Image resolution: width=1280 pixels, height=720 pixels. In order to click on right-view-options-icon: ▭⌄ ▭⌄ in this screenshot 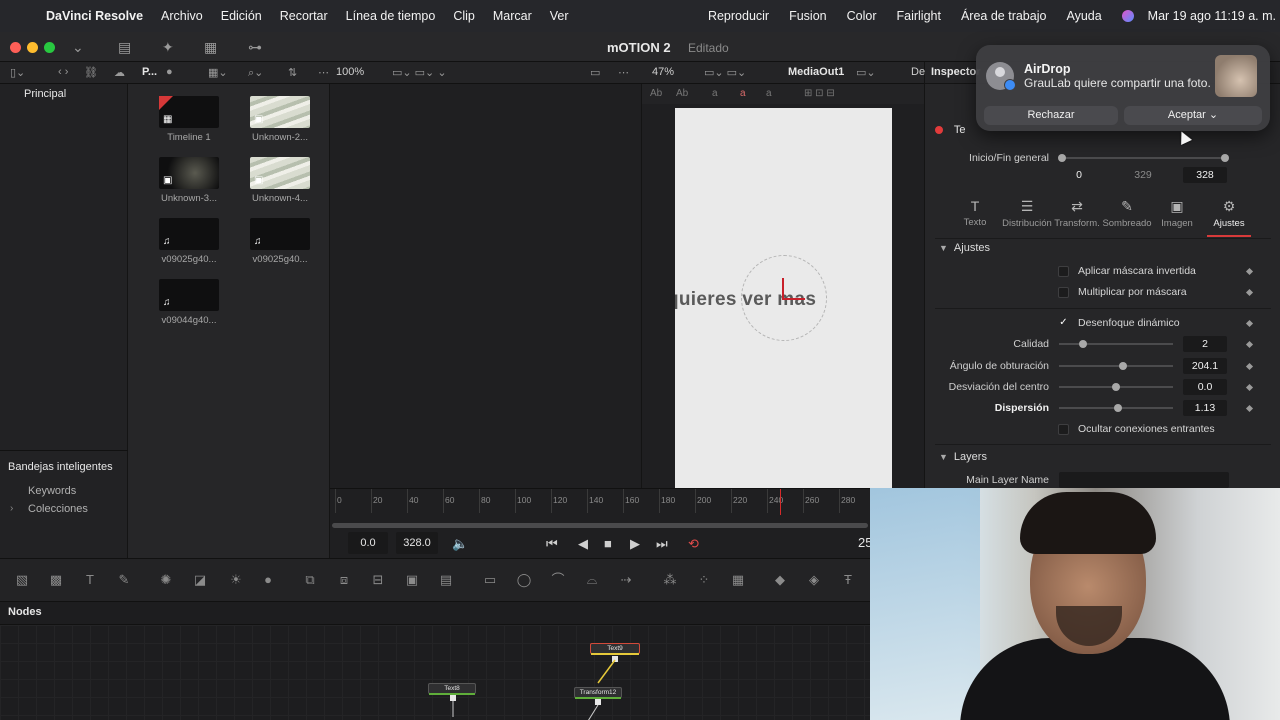, I will do `click(725, 72)`.